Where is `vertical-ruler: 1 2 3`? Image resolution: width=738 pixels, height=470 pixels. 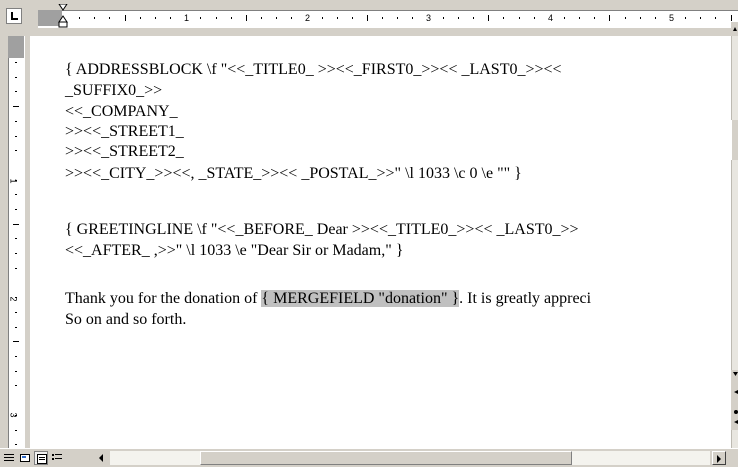
vertical-ruler: 1 2 3 is located at coordinates (15, 242).